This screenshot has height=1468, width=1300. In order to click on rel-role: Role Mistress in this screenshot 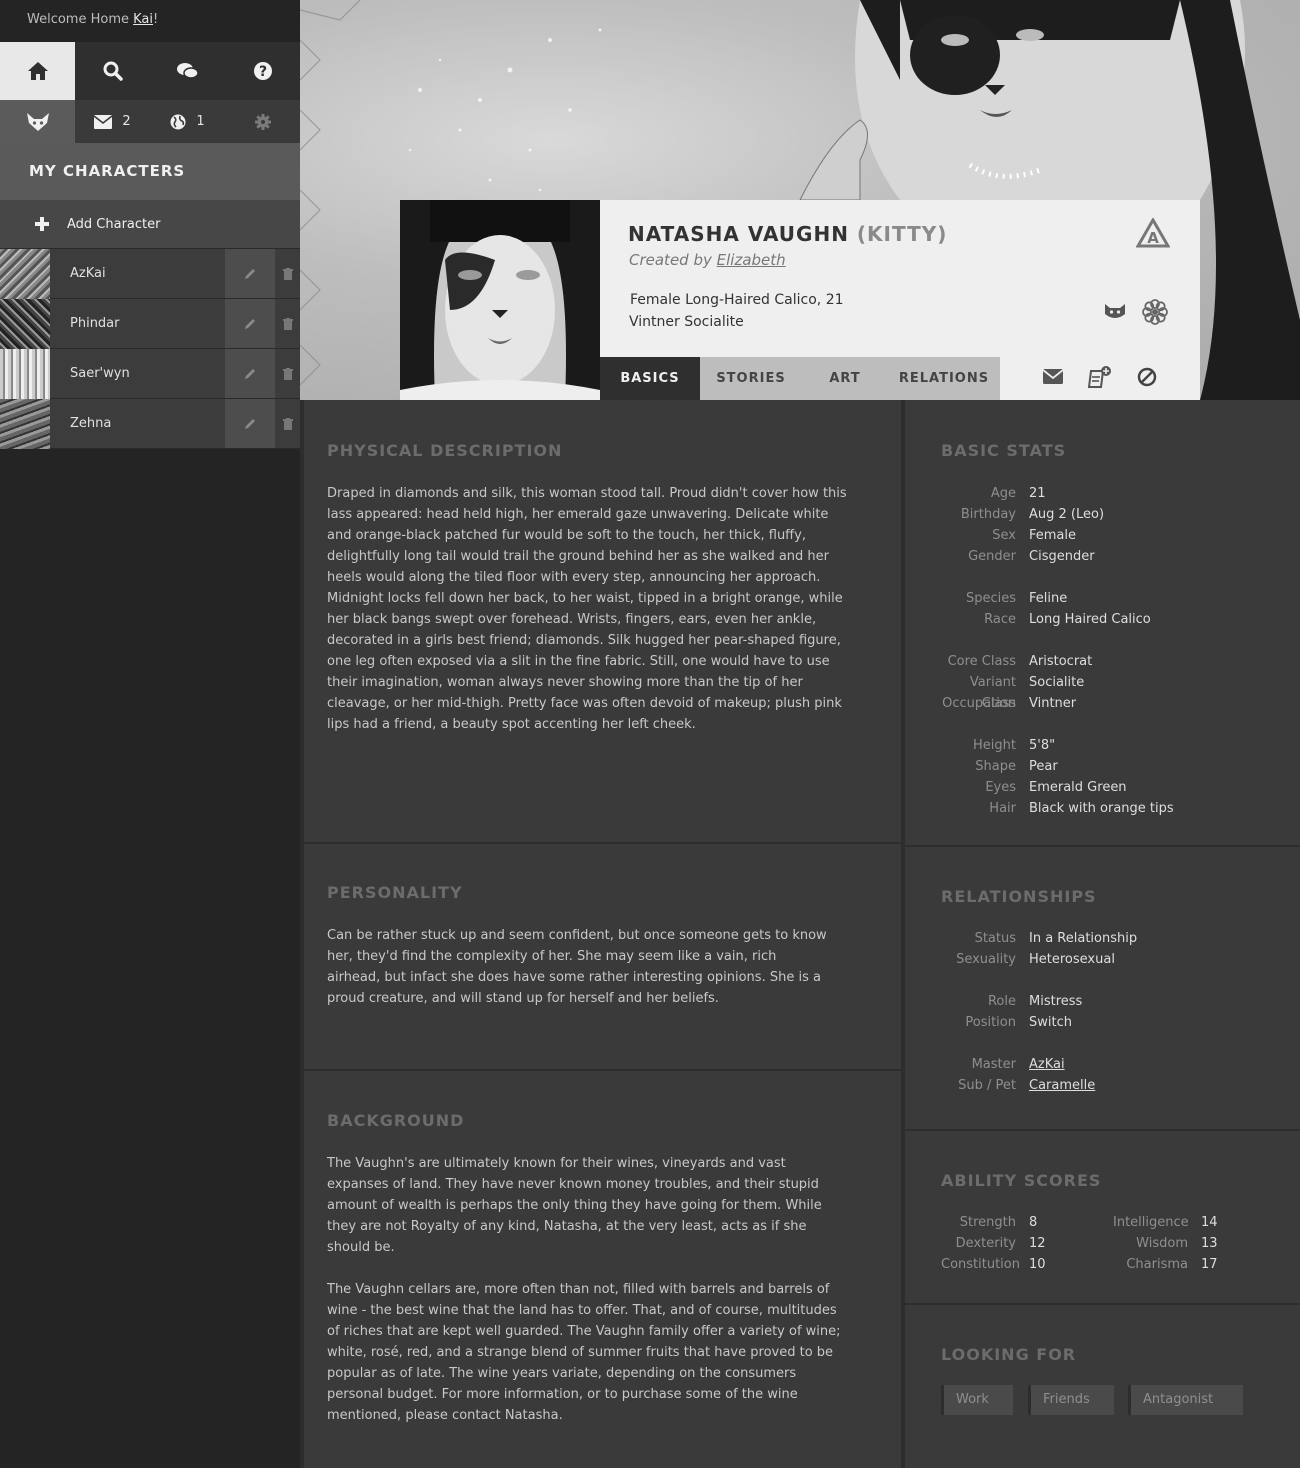, I will do `click(1039, 1001)`.